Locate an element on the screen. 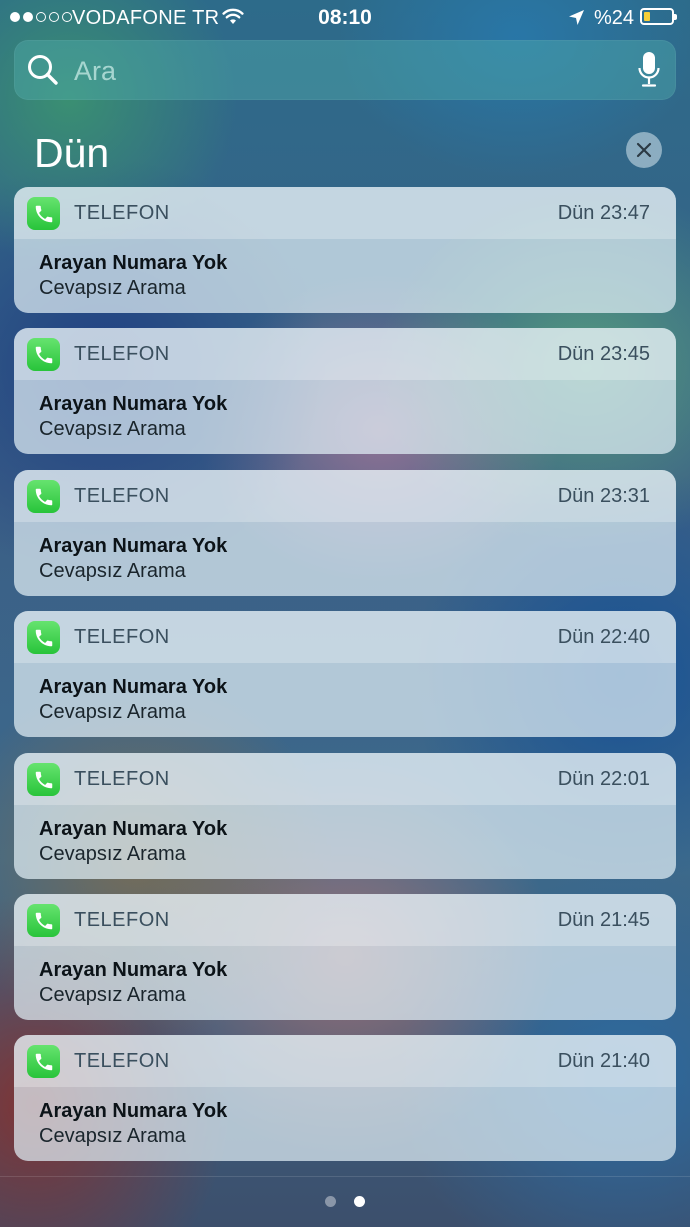 This screenshot has height=1227, width=690. notification-header: TELEFON Dün 23:31 is located at coordinates (345, 496).